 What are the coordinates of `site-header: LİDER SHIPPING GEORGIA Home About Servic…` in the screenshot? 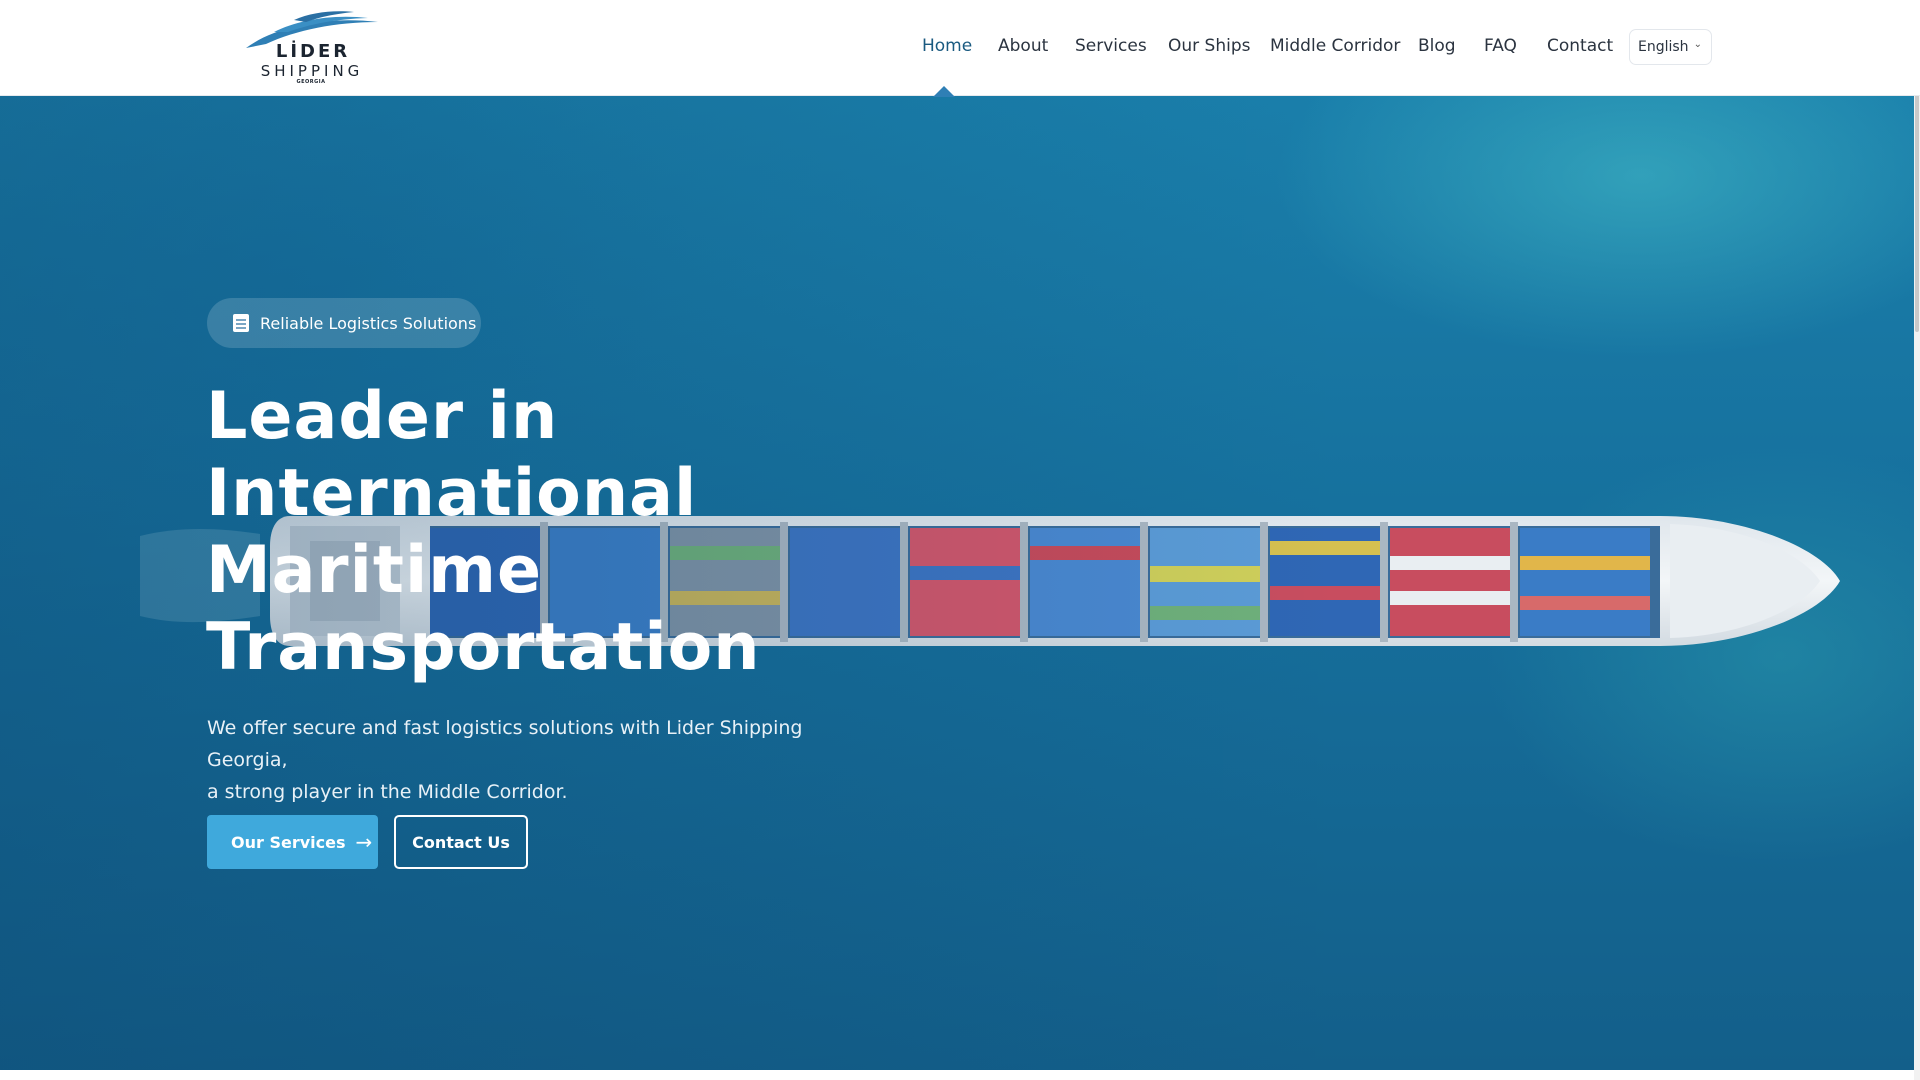 It's located at (960, 48).